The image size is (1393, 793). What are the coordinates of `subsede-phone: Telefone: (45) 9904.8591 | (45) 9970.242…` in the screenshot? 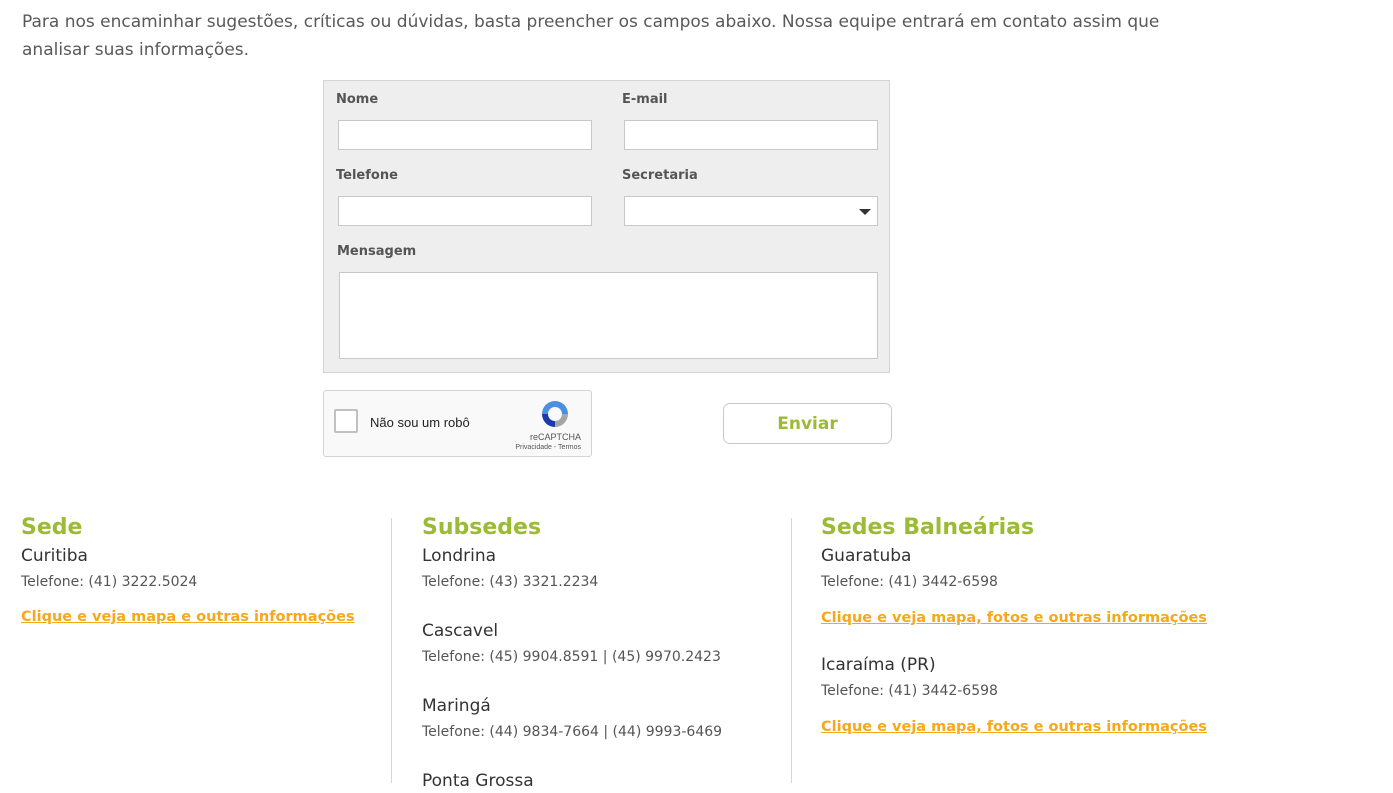 It's located at (571, 657).